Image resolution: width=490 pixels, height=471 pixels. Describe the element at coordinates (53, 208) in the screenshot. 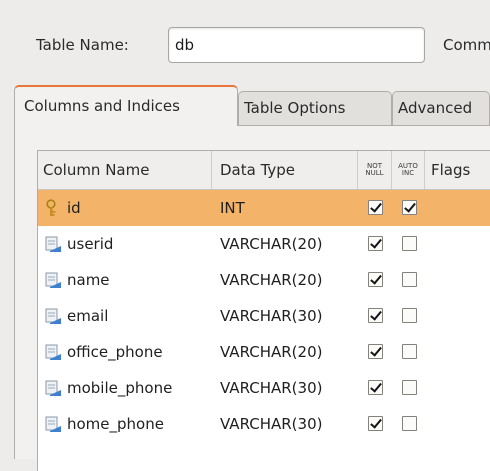

I see `key-icon` at that location.